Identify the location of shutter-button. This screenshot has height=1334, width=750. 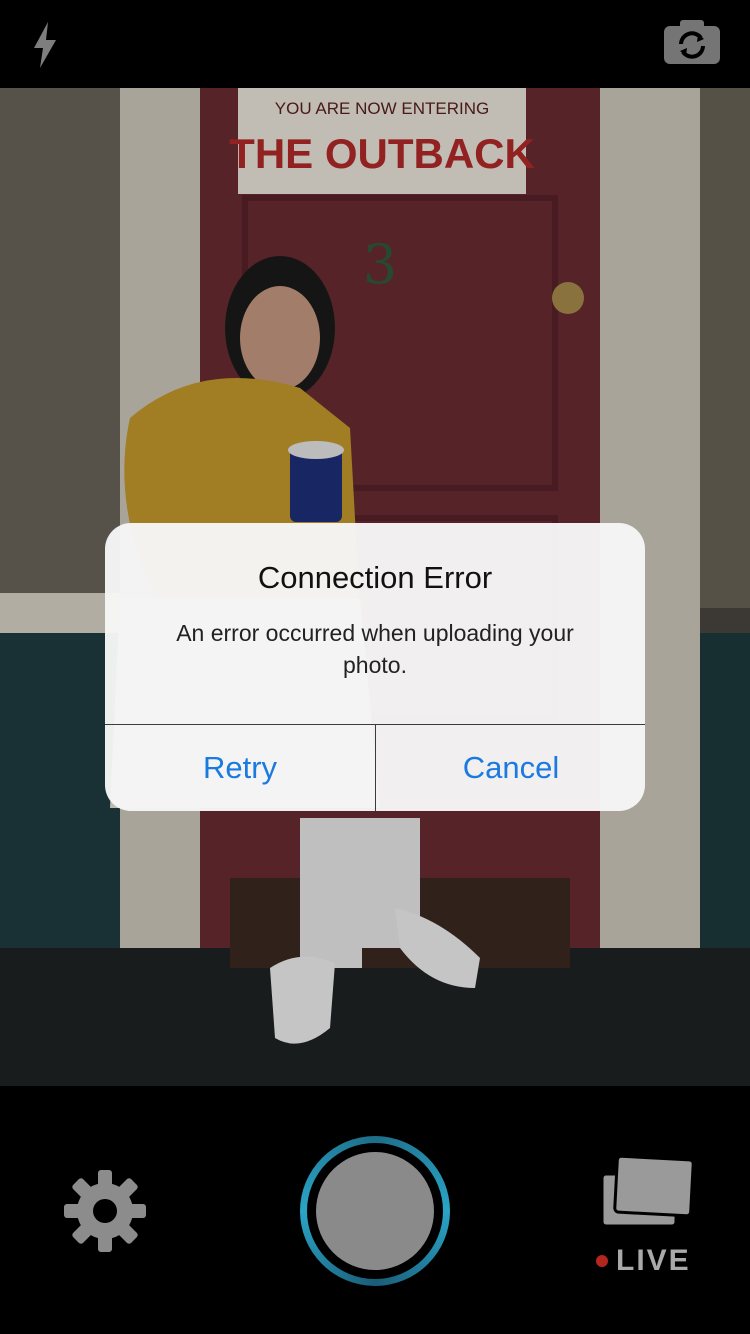
(375, 1211).